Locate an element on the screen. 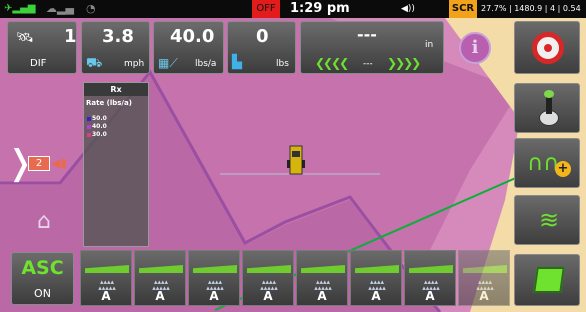 The height and width of the screenshot is (312, 586). rx-legend-item: 50.0 is located at coordinates (97, 118).